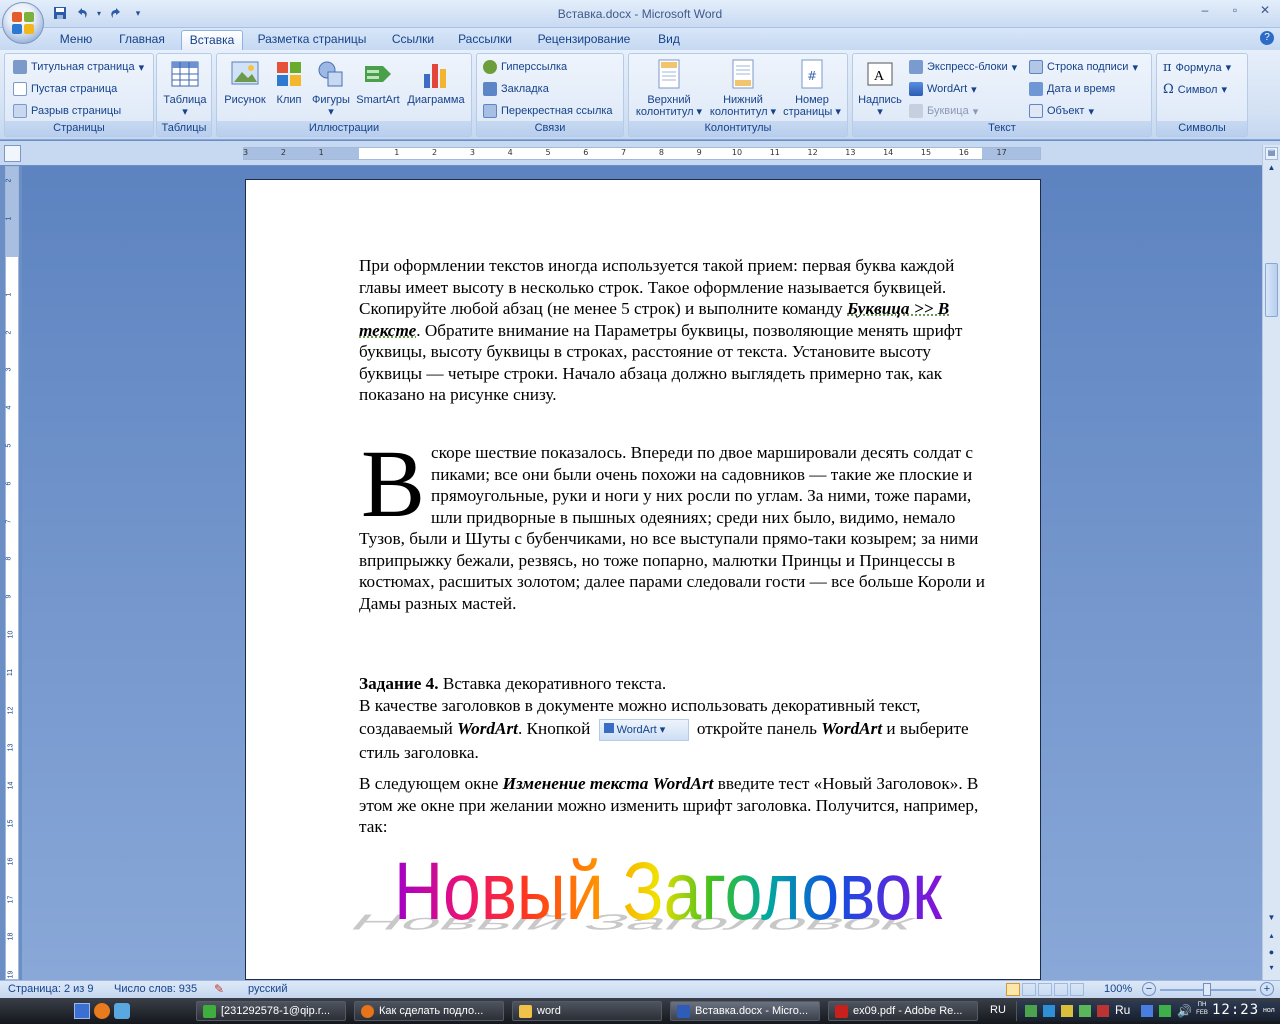 The image size is (1280, 1024). I want to click on scroll-up-icon: ▲, so click(1271, 169).